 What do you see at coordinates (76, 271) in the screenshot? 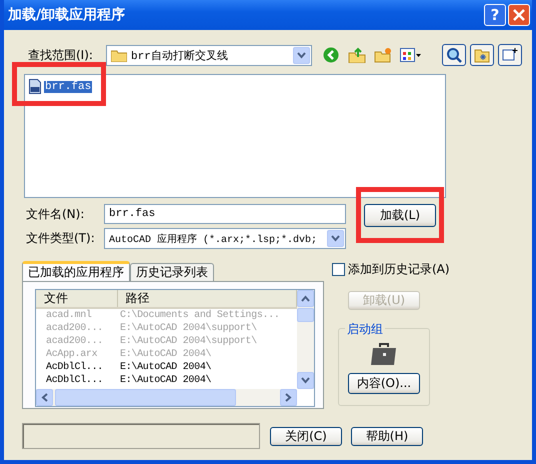
I see `tab: 已加载的应用程序` at bounding box center [76, 271].